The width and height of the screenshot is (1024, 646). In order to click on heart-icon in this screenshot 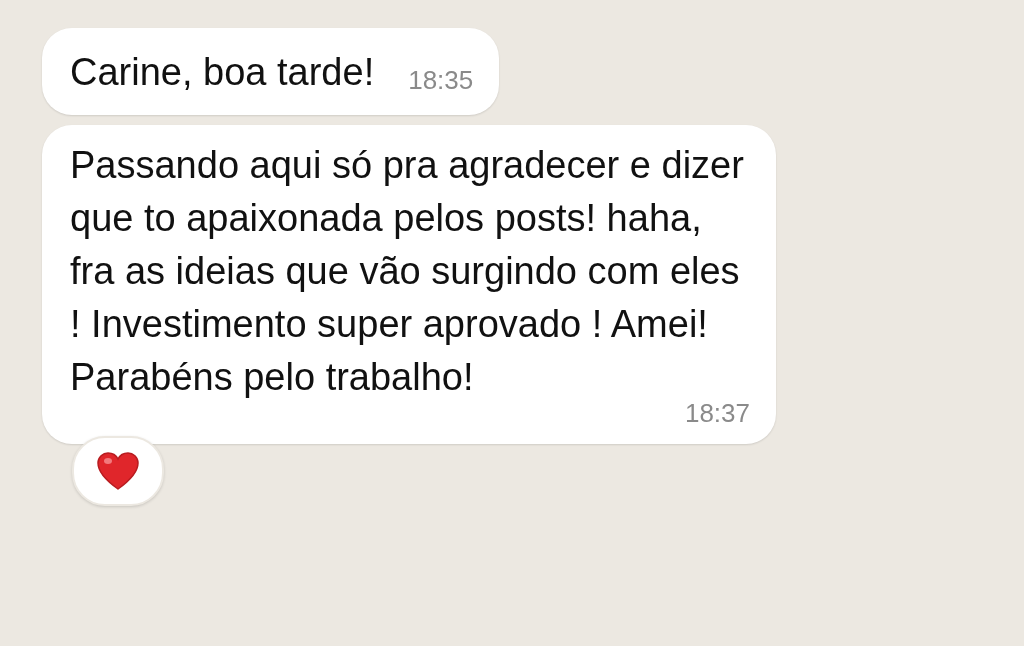, I will do `click(118, 471)`.